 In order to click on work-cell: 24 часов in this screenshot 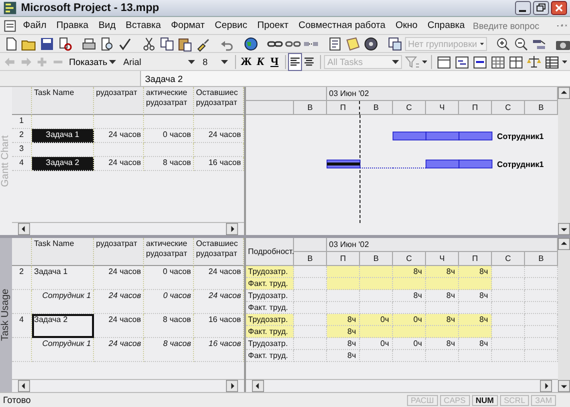, I will do `click(119, 278)`.